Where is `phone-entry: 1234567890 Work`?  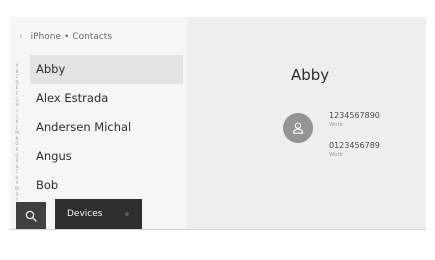 phone-entry: 1234567890 Work is located at coordinates (354, 120).